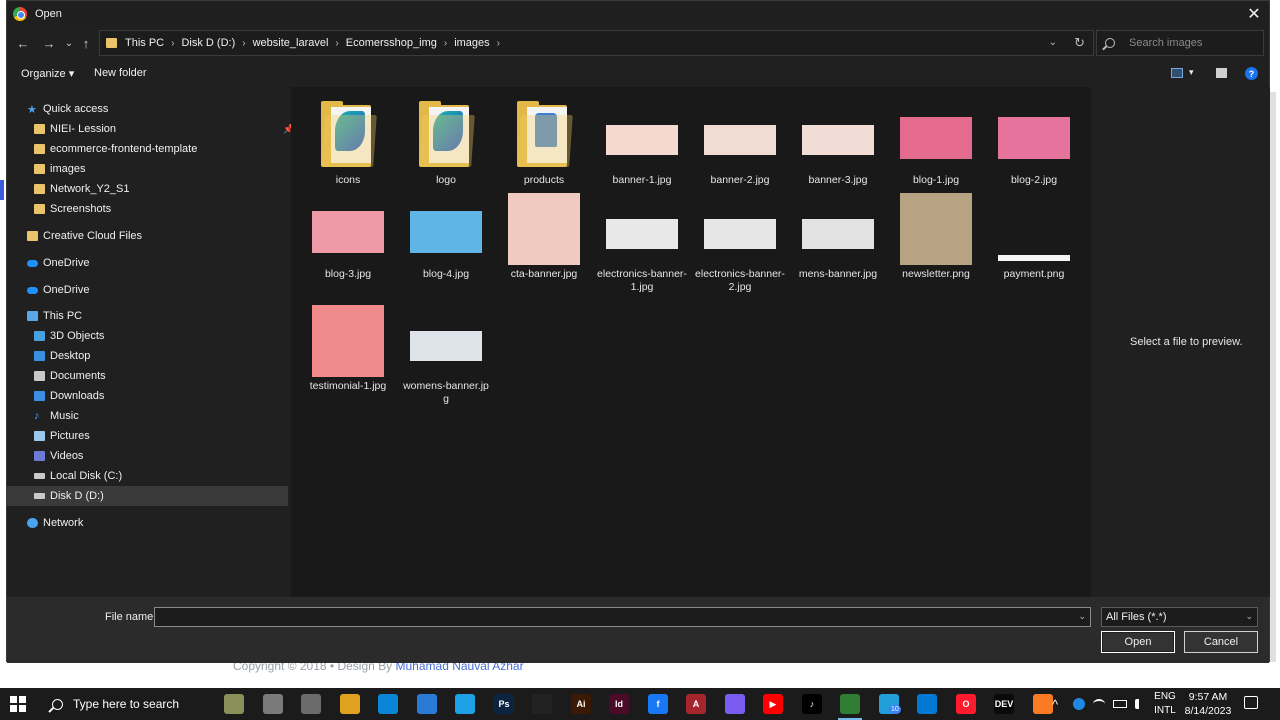 The image size is (1280, 720). What do you see at coordinates (1109, 704) in the screenshot?
I see `tray-icons` at bounding box center [1109, 704].